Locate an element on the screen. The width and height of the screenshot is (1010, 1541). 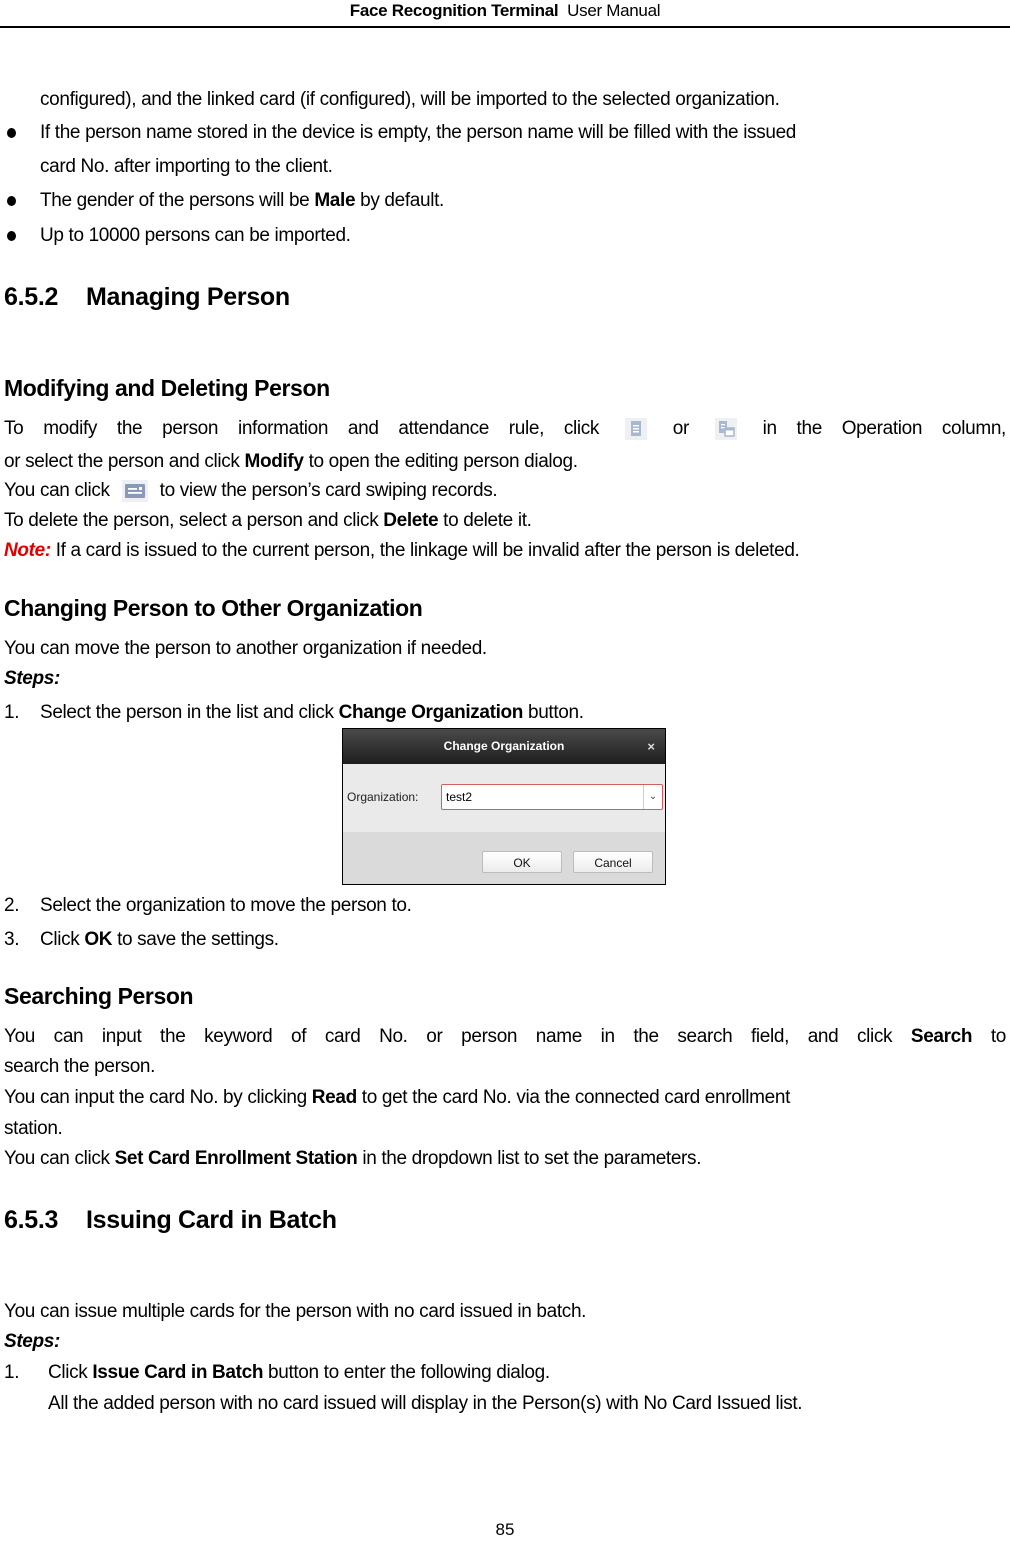
section-heading-6-5-3: 6.5.3 Issuing Card in Batch is located at coordinates (170, 1220).